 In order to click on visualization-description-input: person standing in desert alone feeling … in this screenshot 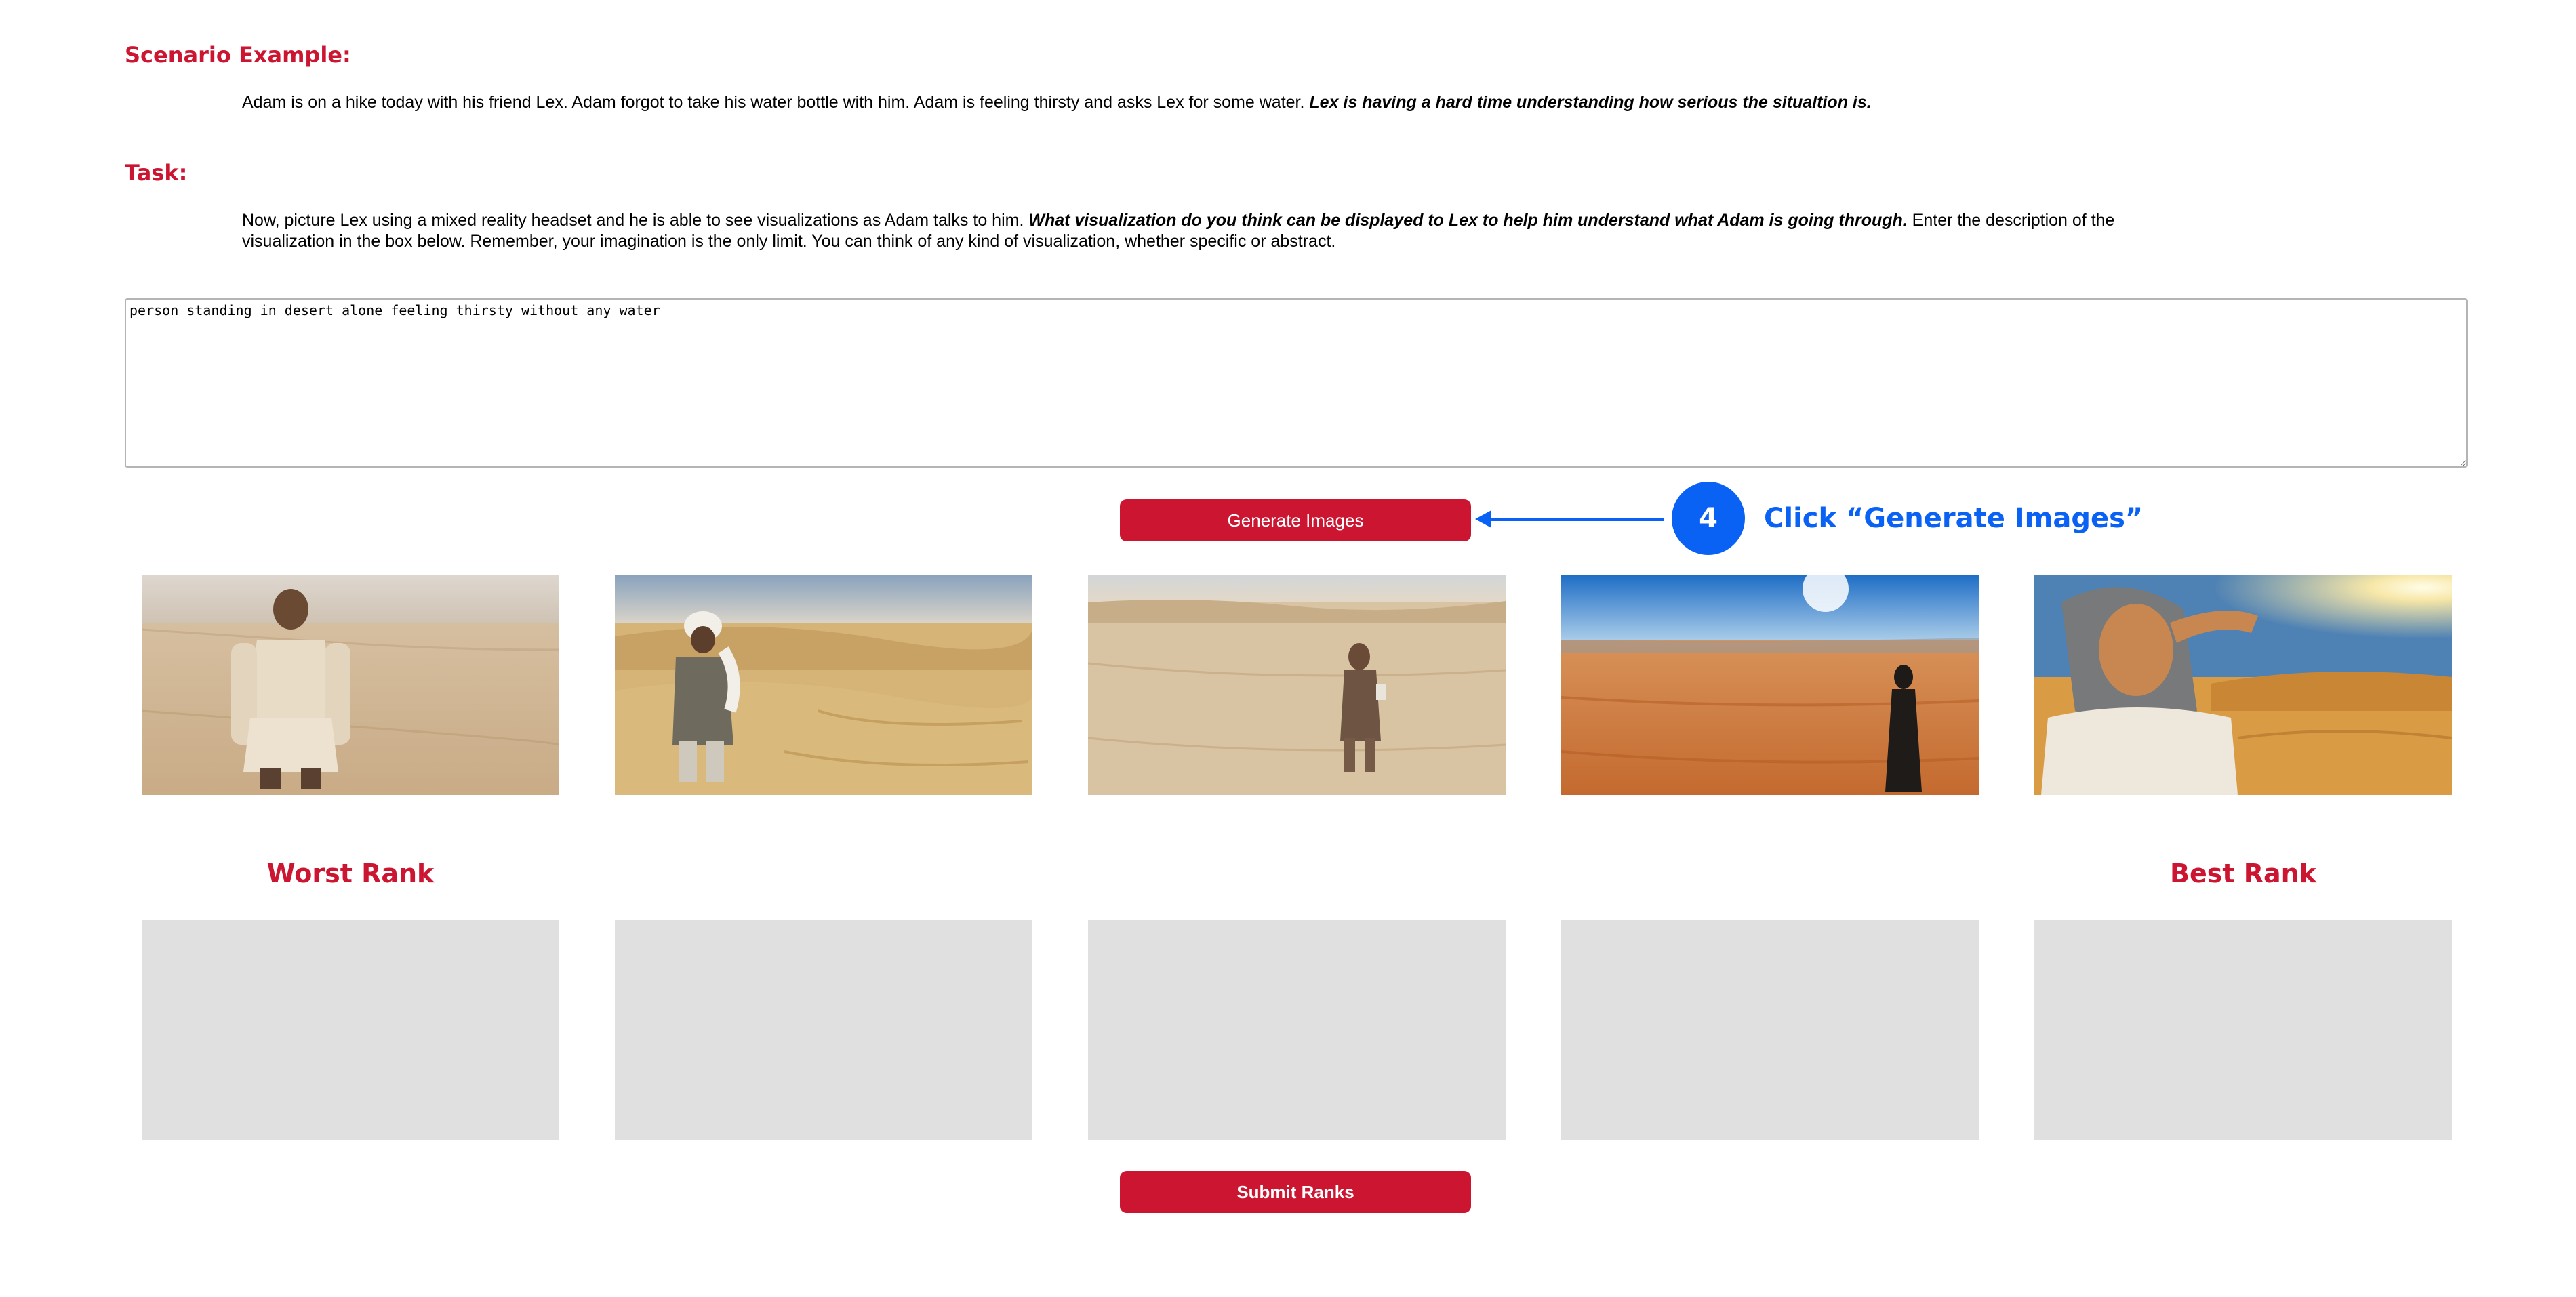, I will do `click(1296, 383)`.